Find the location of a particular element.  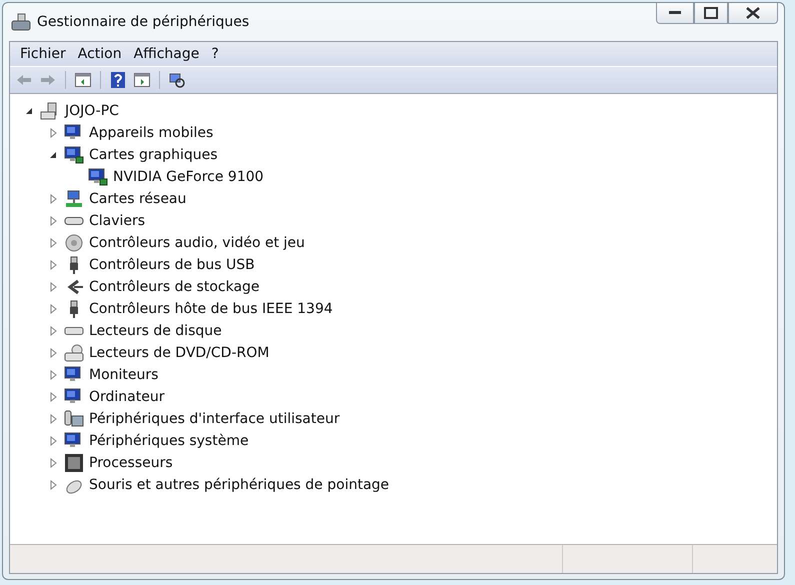

tree-item: JOJO-PC is located at coordinates (92, 111).